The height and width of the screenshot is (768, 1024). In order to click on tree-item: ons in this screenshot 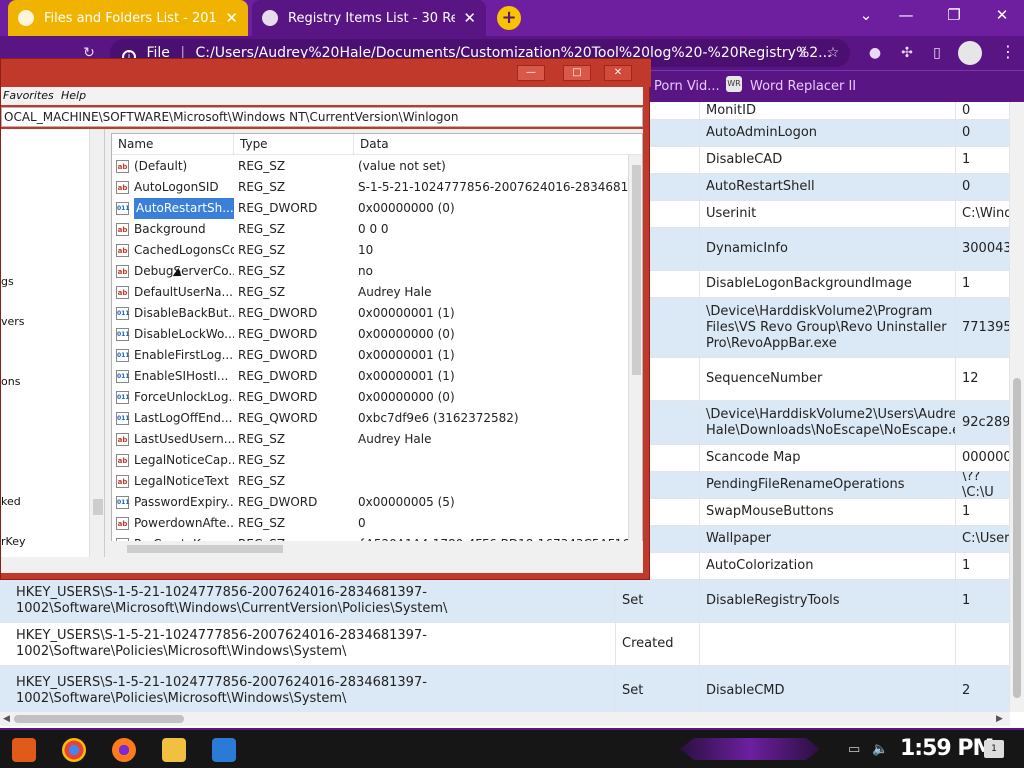, I will do `click(10, 381)`.